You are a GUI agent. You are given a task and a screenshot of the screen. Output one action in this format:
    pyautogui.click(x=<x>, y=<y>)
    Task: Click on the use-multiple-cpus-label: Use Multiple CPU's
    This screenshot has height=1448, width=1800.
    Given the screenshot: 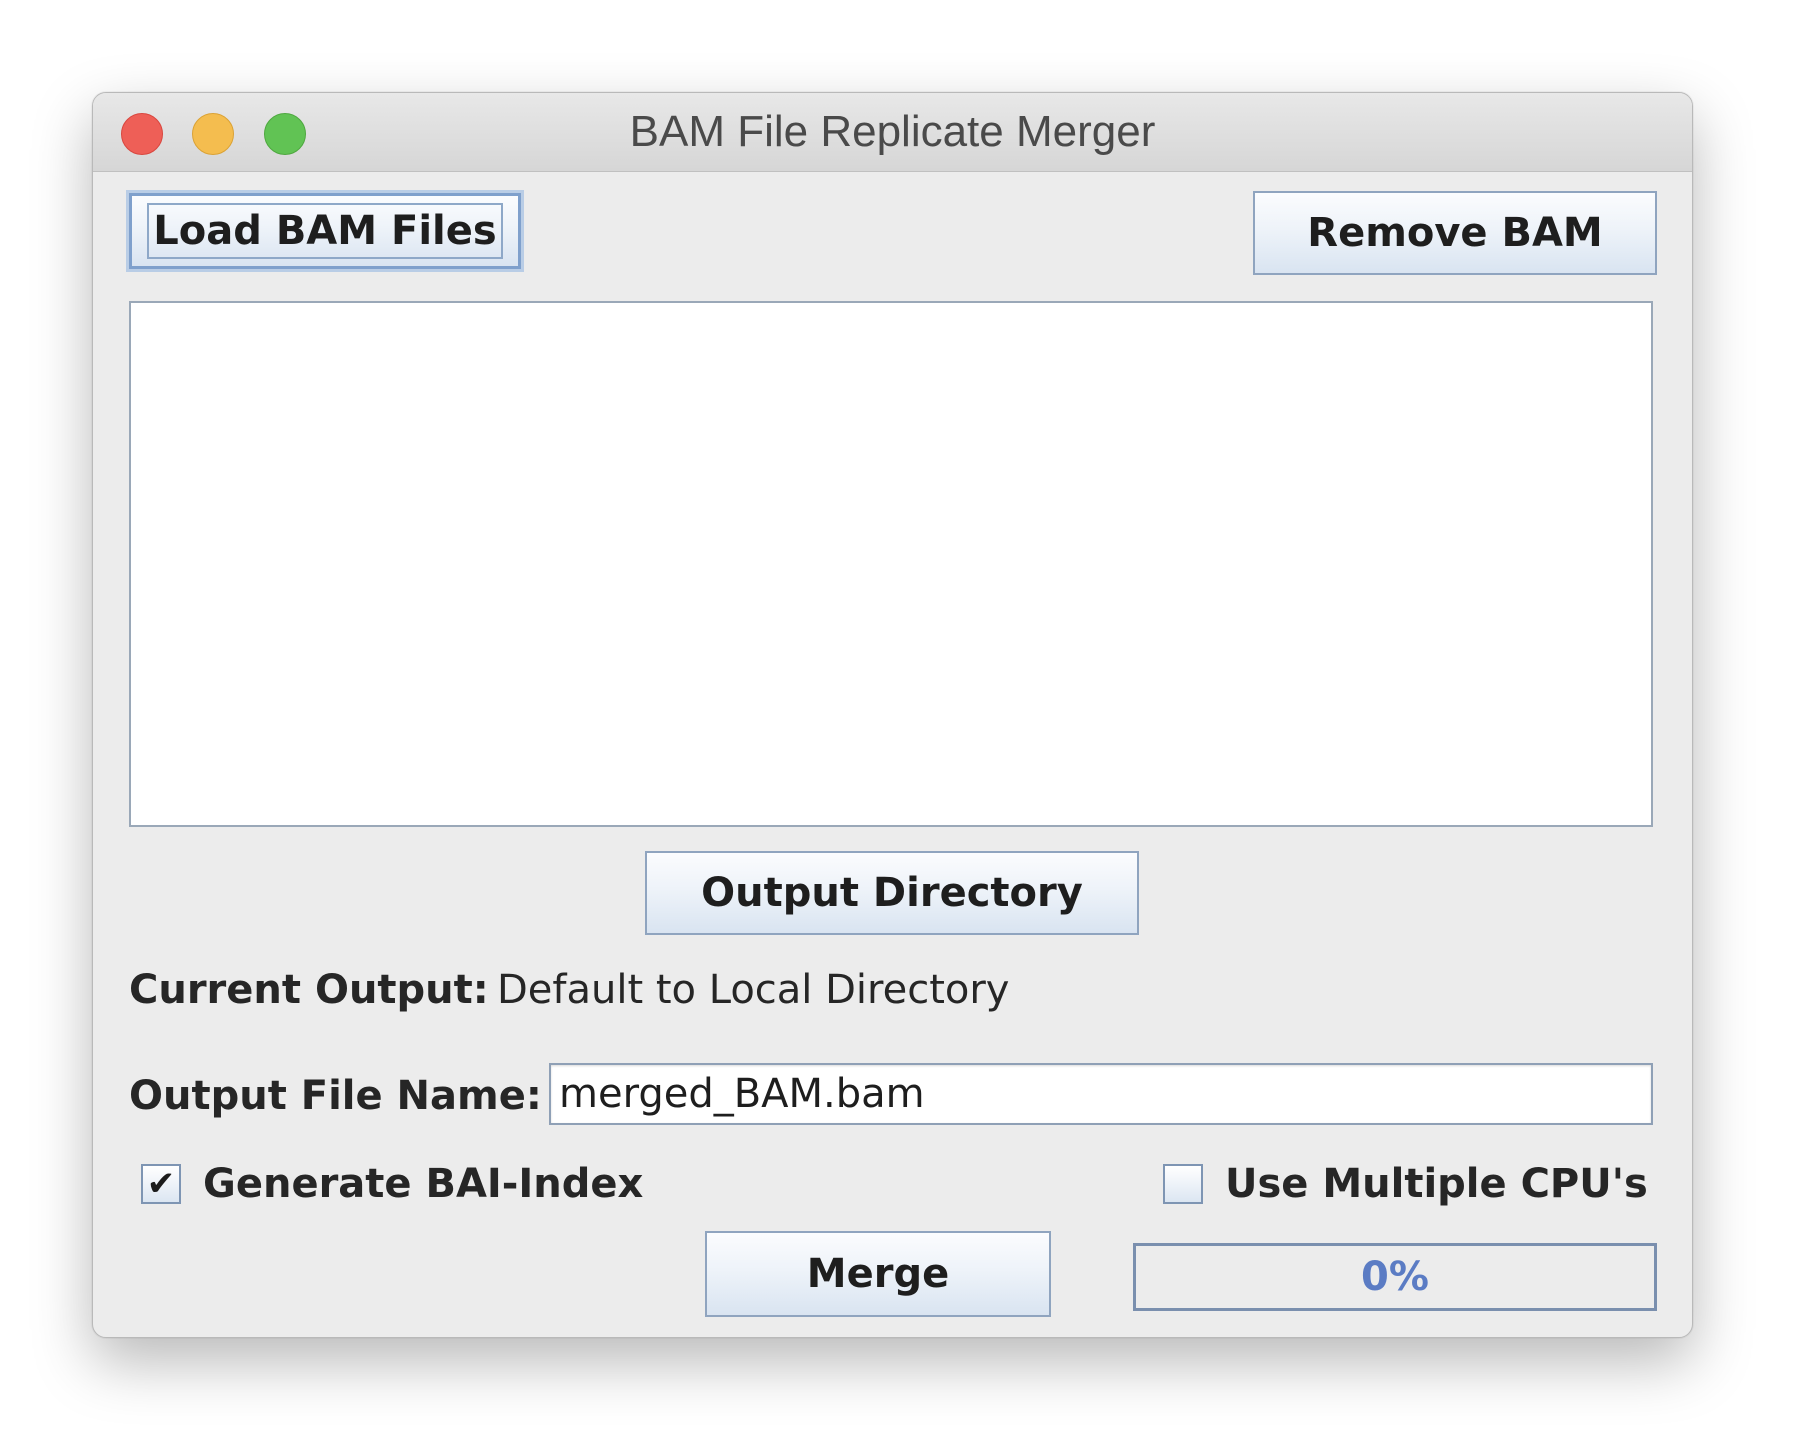 What is the action you would take?
    pyautogui.click(x=1436, y=1184)
    